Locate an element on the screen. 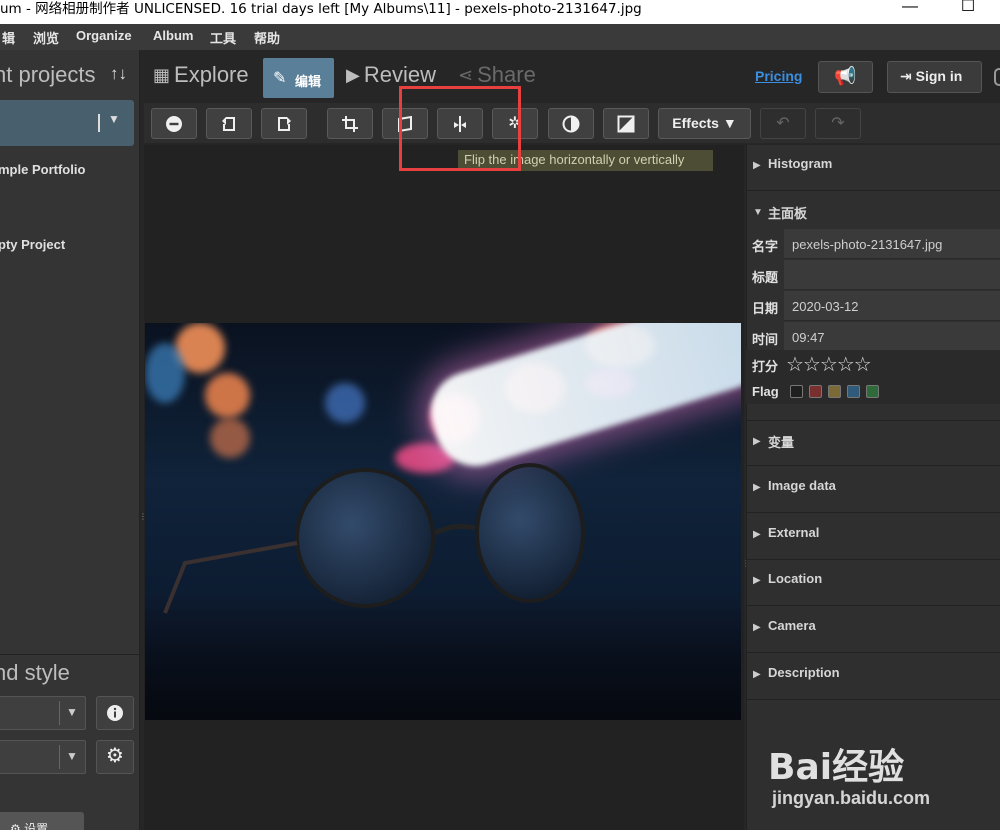 The image size is (1000, 830). crop-button is located at coordinates (350, 123).